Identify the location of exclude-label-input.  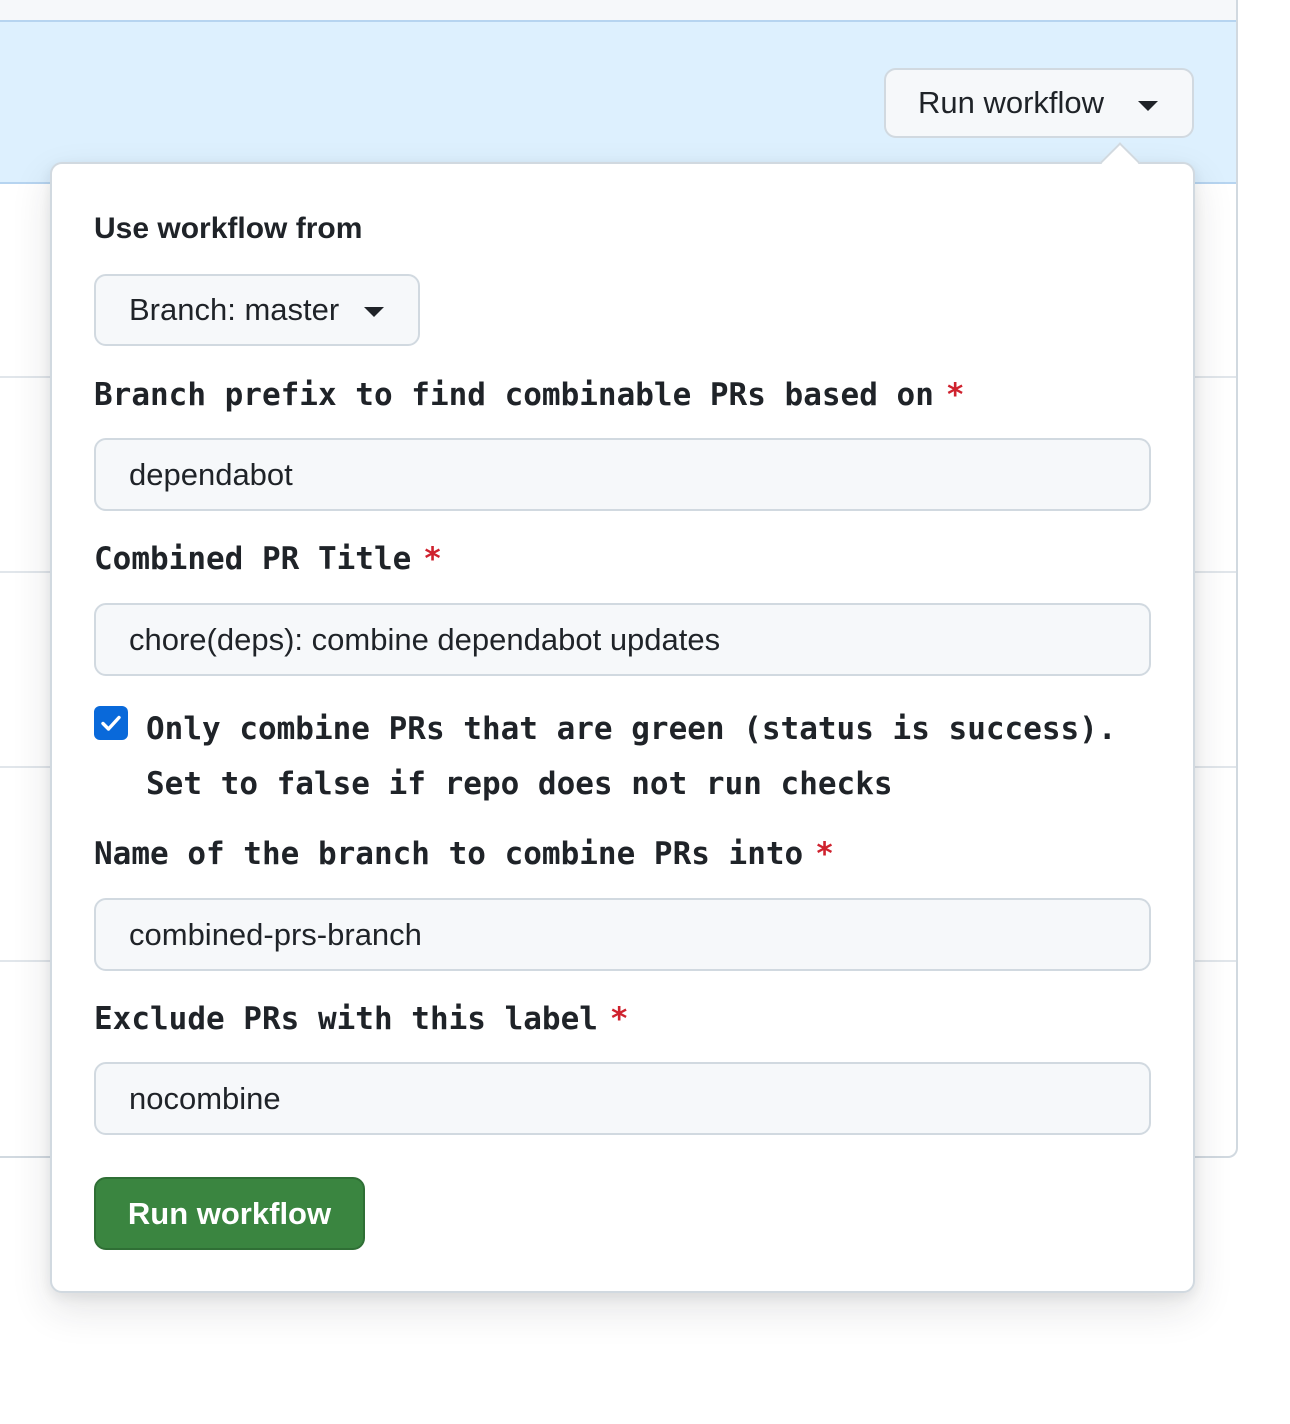
(622, 1098).